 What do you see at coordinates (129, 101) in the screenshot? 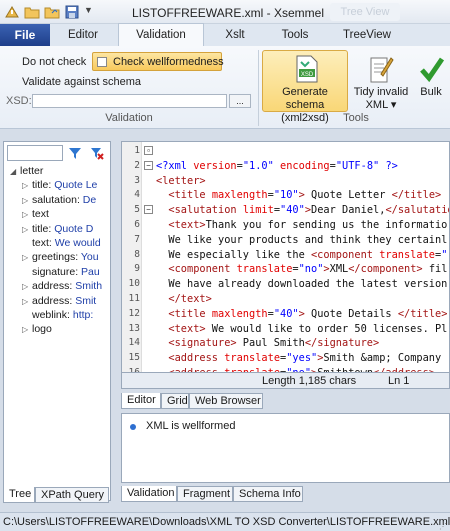
I see `xsd-path-input` at bounding box center [129, 101].